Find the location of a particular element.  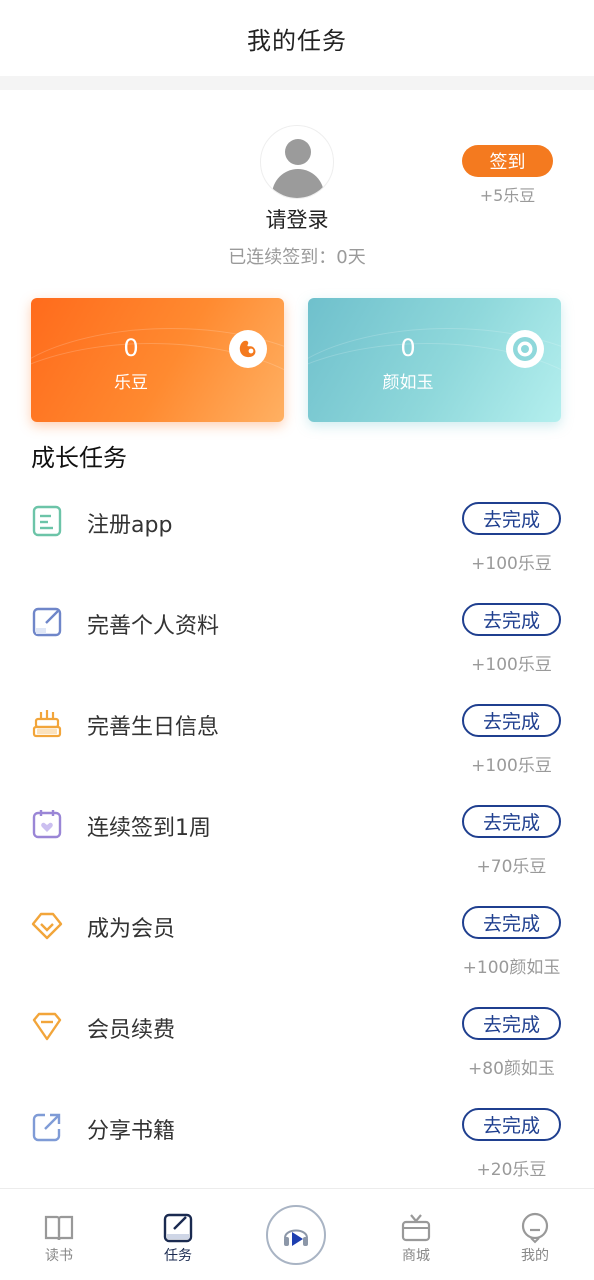

task-renew-member: 会员续费 去完成 +80颜如玉 is located at coordinates (297, 1058).